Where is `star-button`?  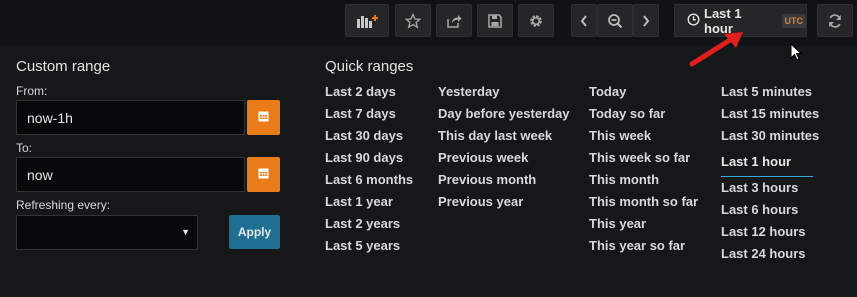 star-button is located at coordinates (413, 20).